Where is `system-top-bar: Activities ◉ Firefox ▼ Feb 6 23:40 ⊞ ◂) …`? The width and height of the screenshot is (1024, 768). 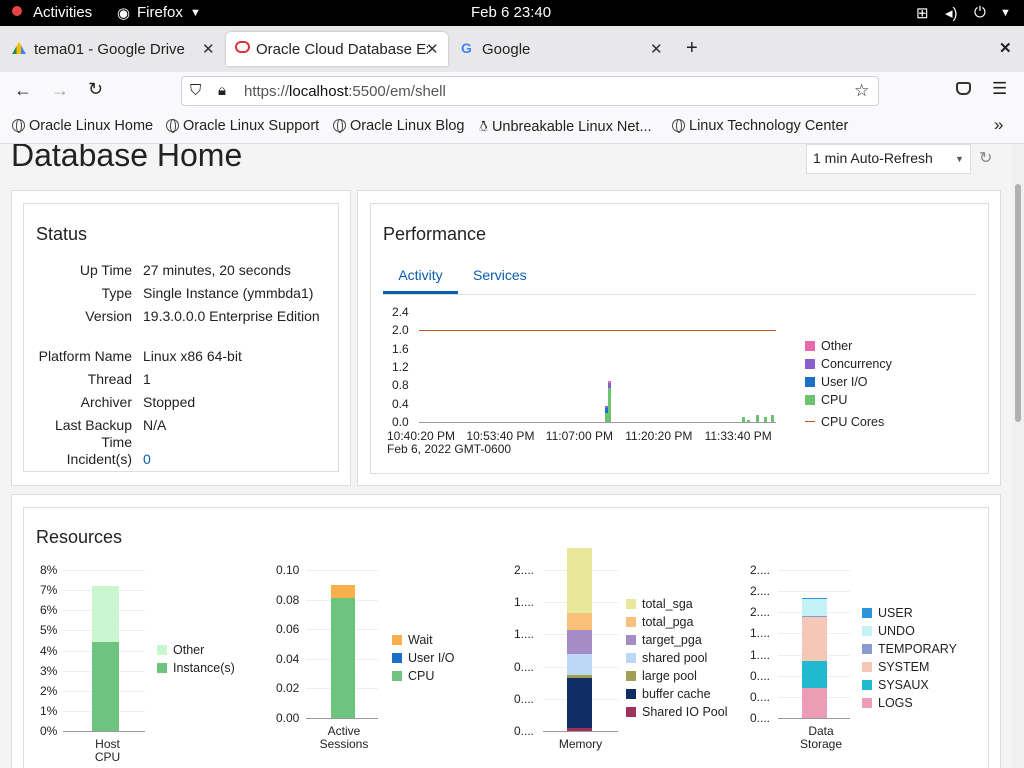
system-top-bar: Activities ◉ Firefox ▼ Feb 6 23:40 ⊞ ◂) … is located at coordinates (512, 13).